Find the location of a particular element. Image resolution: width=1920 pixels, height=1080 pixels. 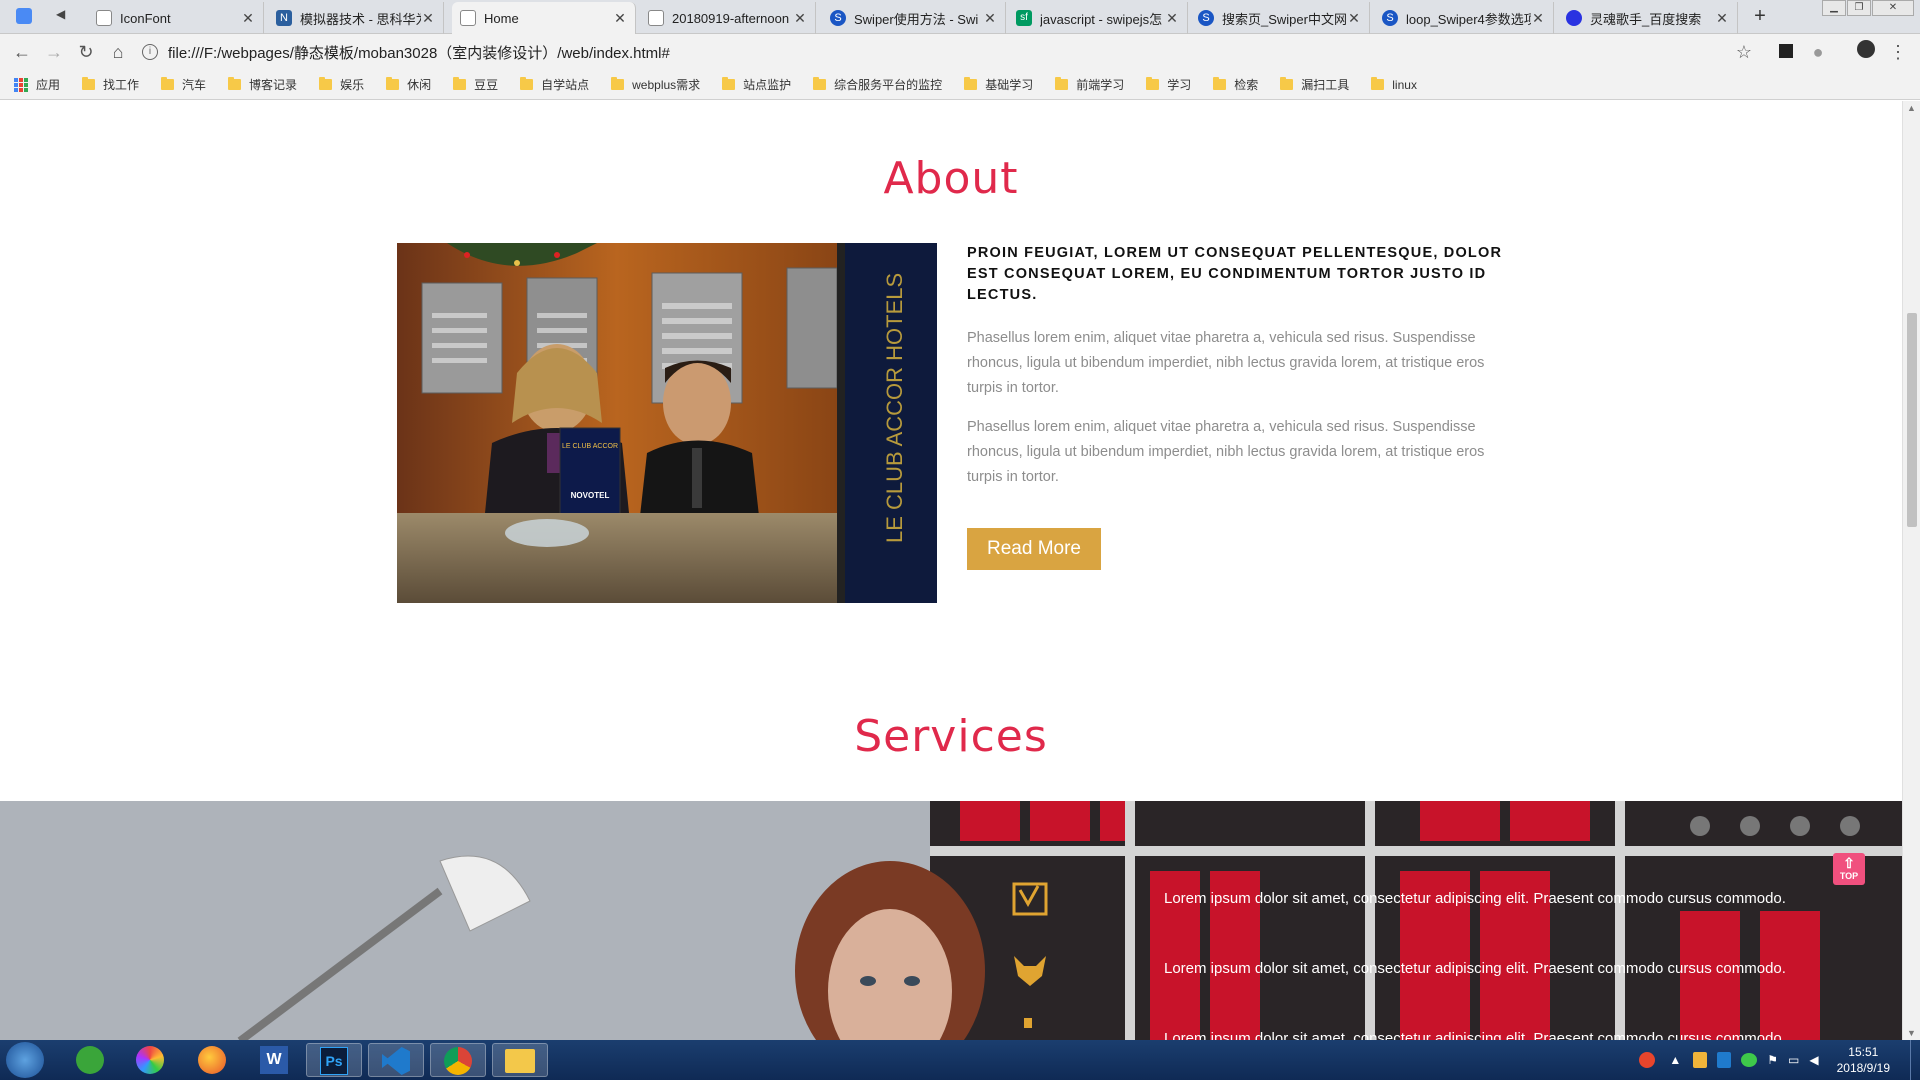

back-to-top-button: ⇧ TOP is located at coordinates (1849, 869).